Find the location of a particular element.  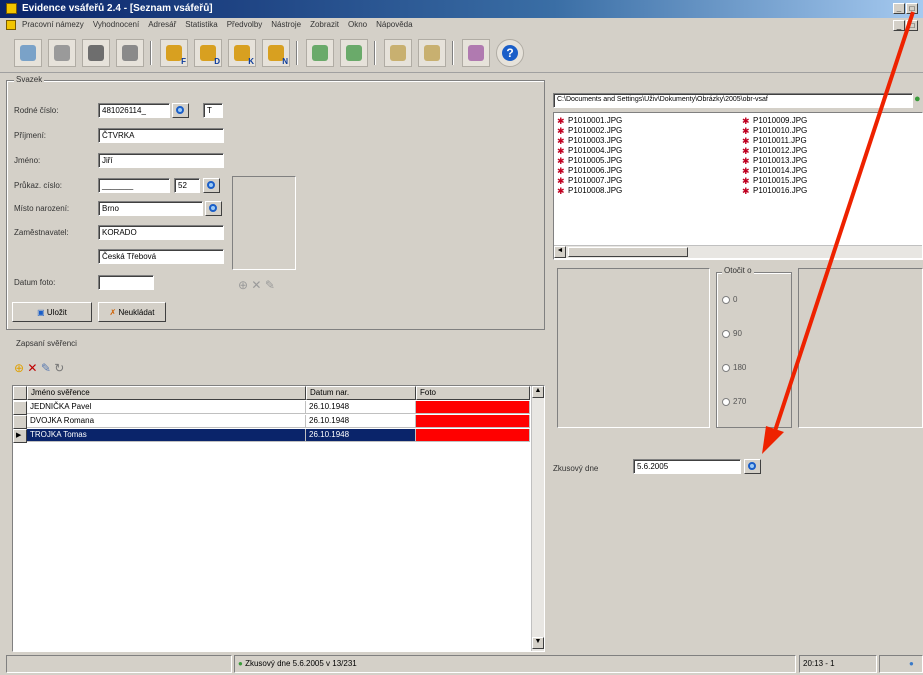

status-panel-center: ● Zkusový dne 5.6.2005 v 13/231 is located at coordinates (515, 664).